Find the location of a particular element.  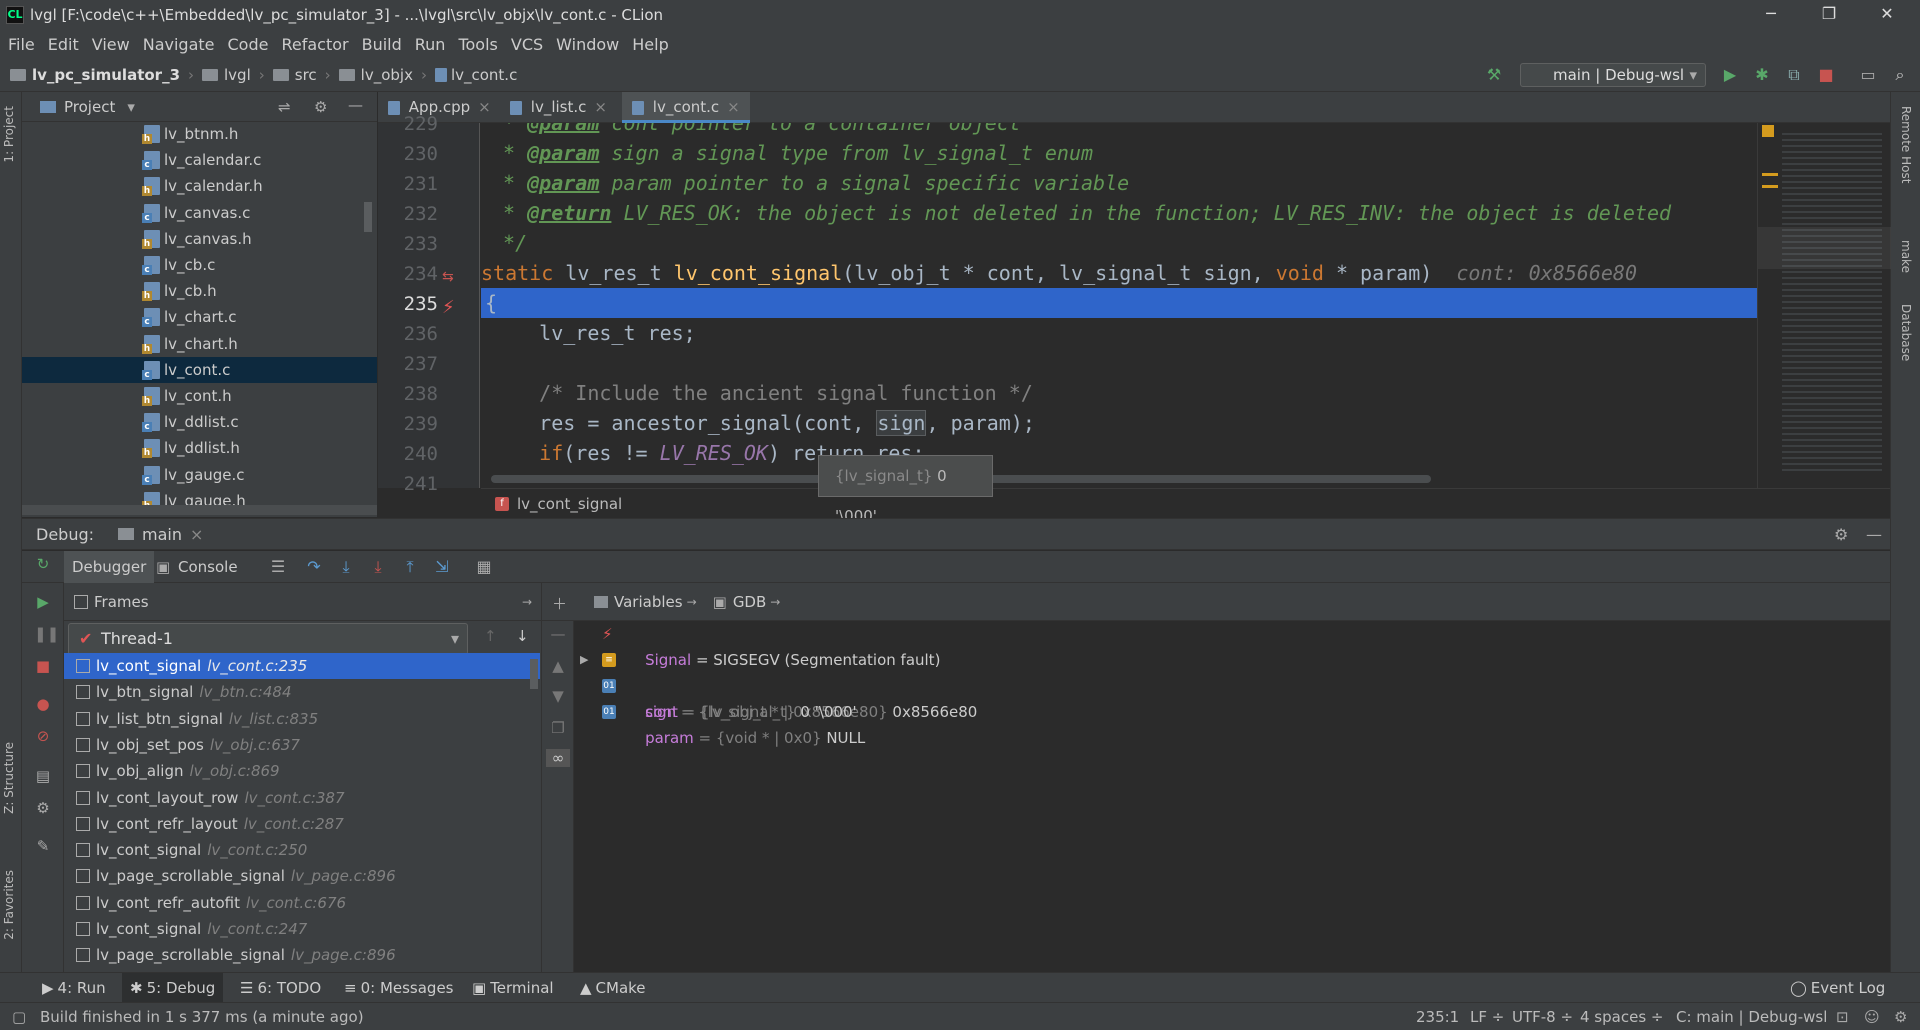

mute-breakpoints-icon: ⊘ is located at coordinates (43, 736).